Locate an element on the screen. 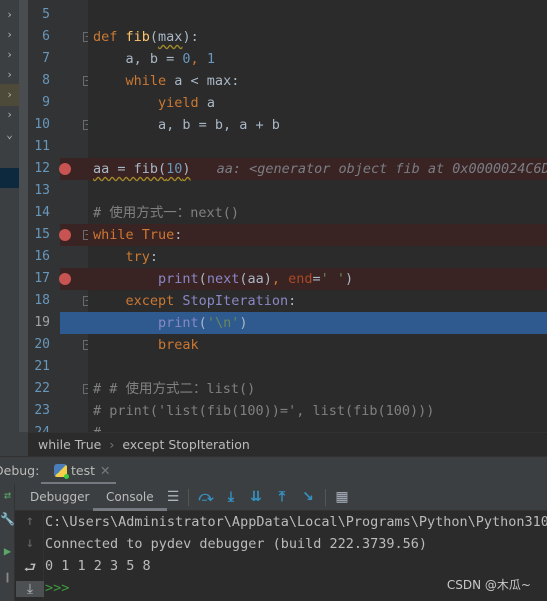  rerun-icon: ⇄ is located at coordinates (7, 495).